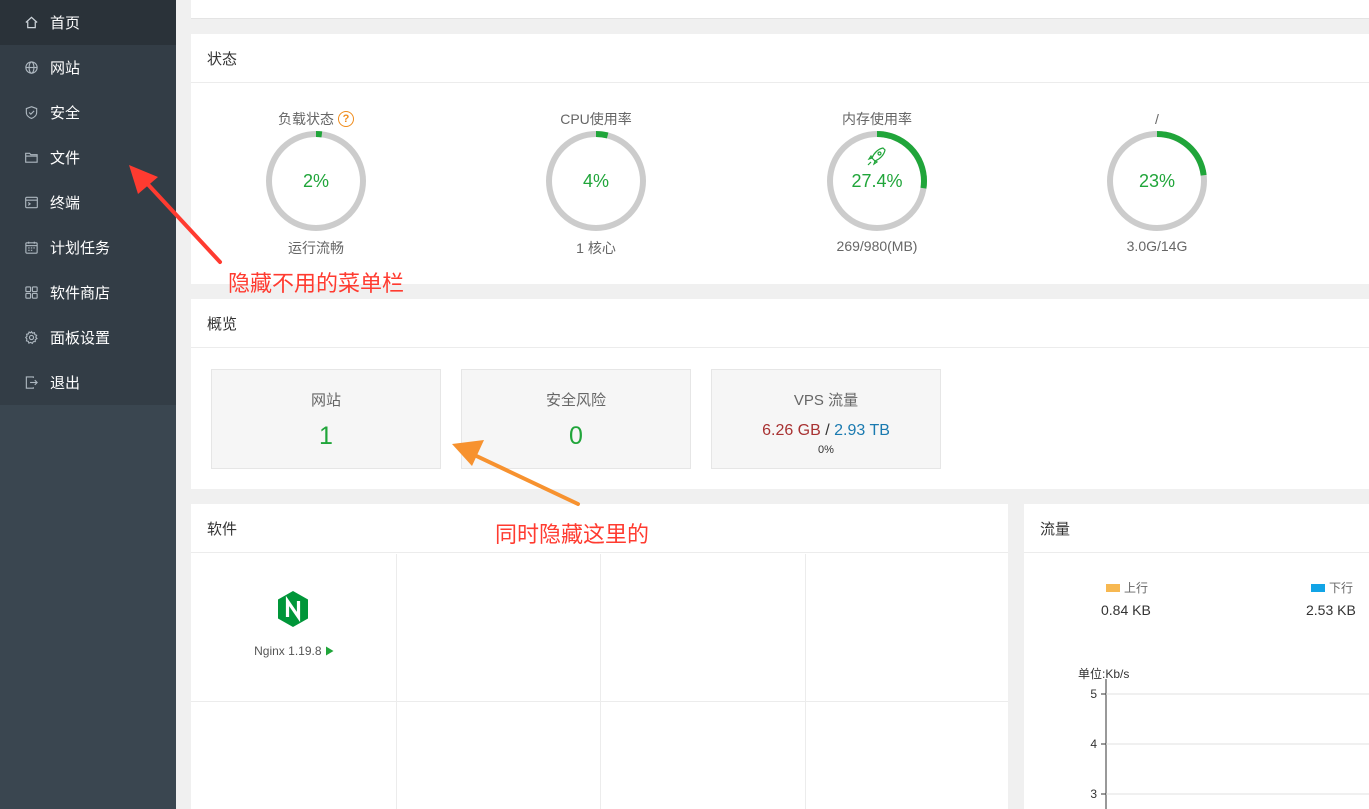 Image resolution: width=1369 pixels, height=809 pixels. Describe the element at coordinates (88, 382) in the screenshot. I see `sidebar-item-logout: 退出` at that location.